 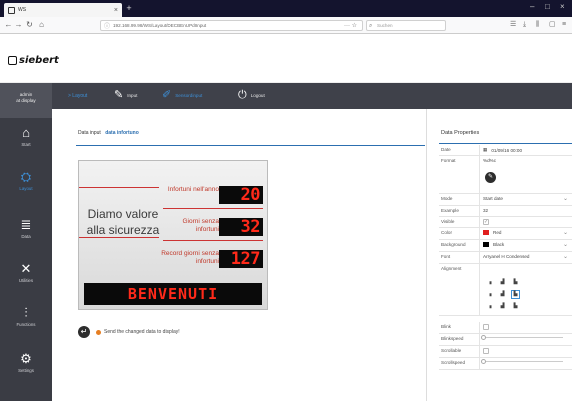 What do you see at coordinates (502, 282) in the screenshot?
I see `align-top-center-icon: ▟` at bounding box center [502, 282].